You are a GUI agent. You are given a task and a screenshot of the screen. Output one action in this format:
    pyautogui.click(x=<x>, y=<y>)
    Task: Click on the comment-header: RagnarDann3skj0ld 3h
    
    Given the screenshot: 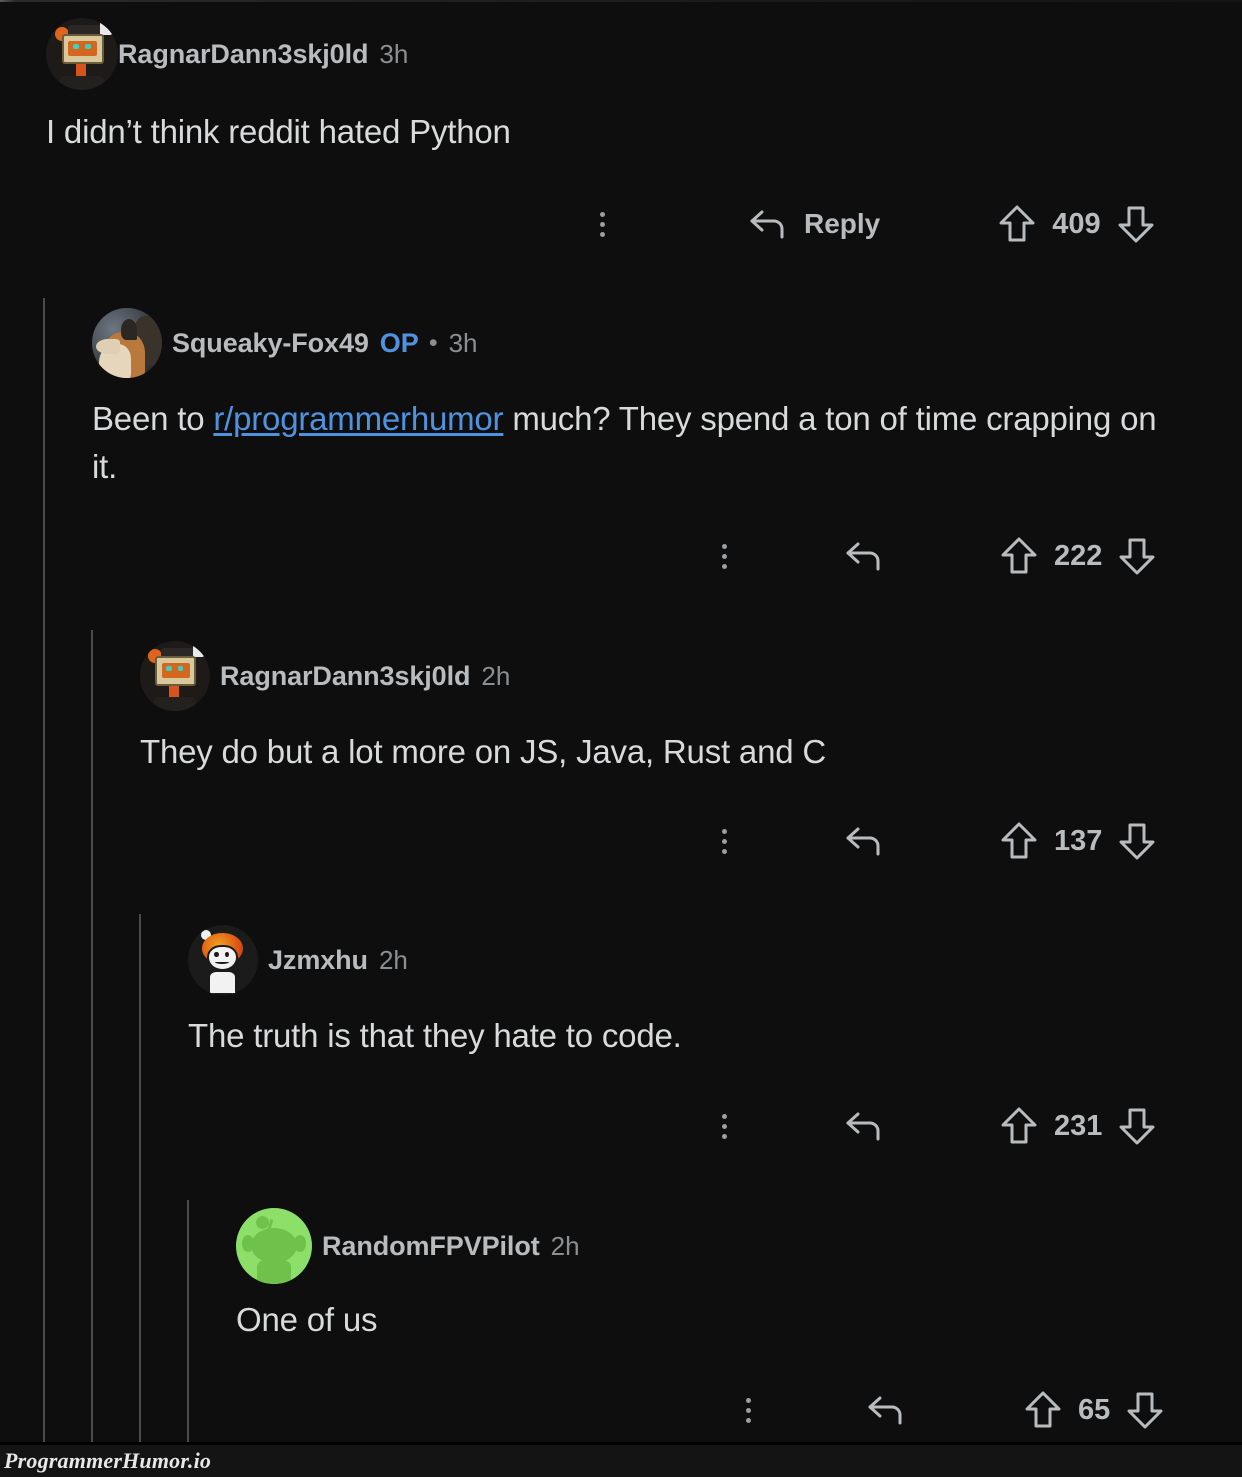 What is the action you would take?
    pyautogui.click(x=636, y=54)
    